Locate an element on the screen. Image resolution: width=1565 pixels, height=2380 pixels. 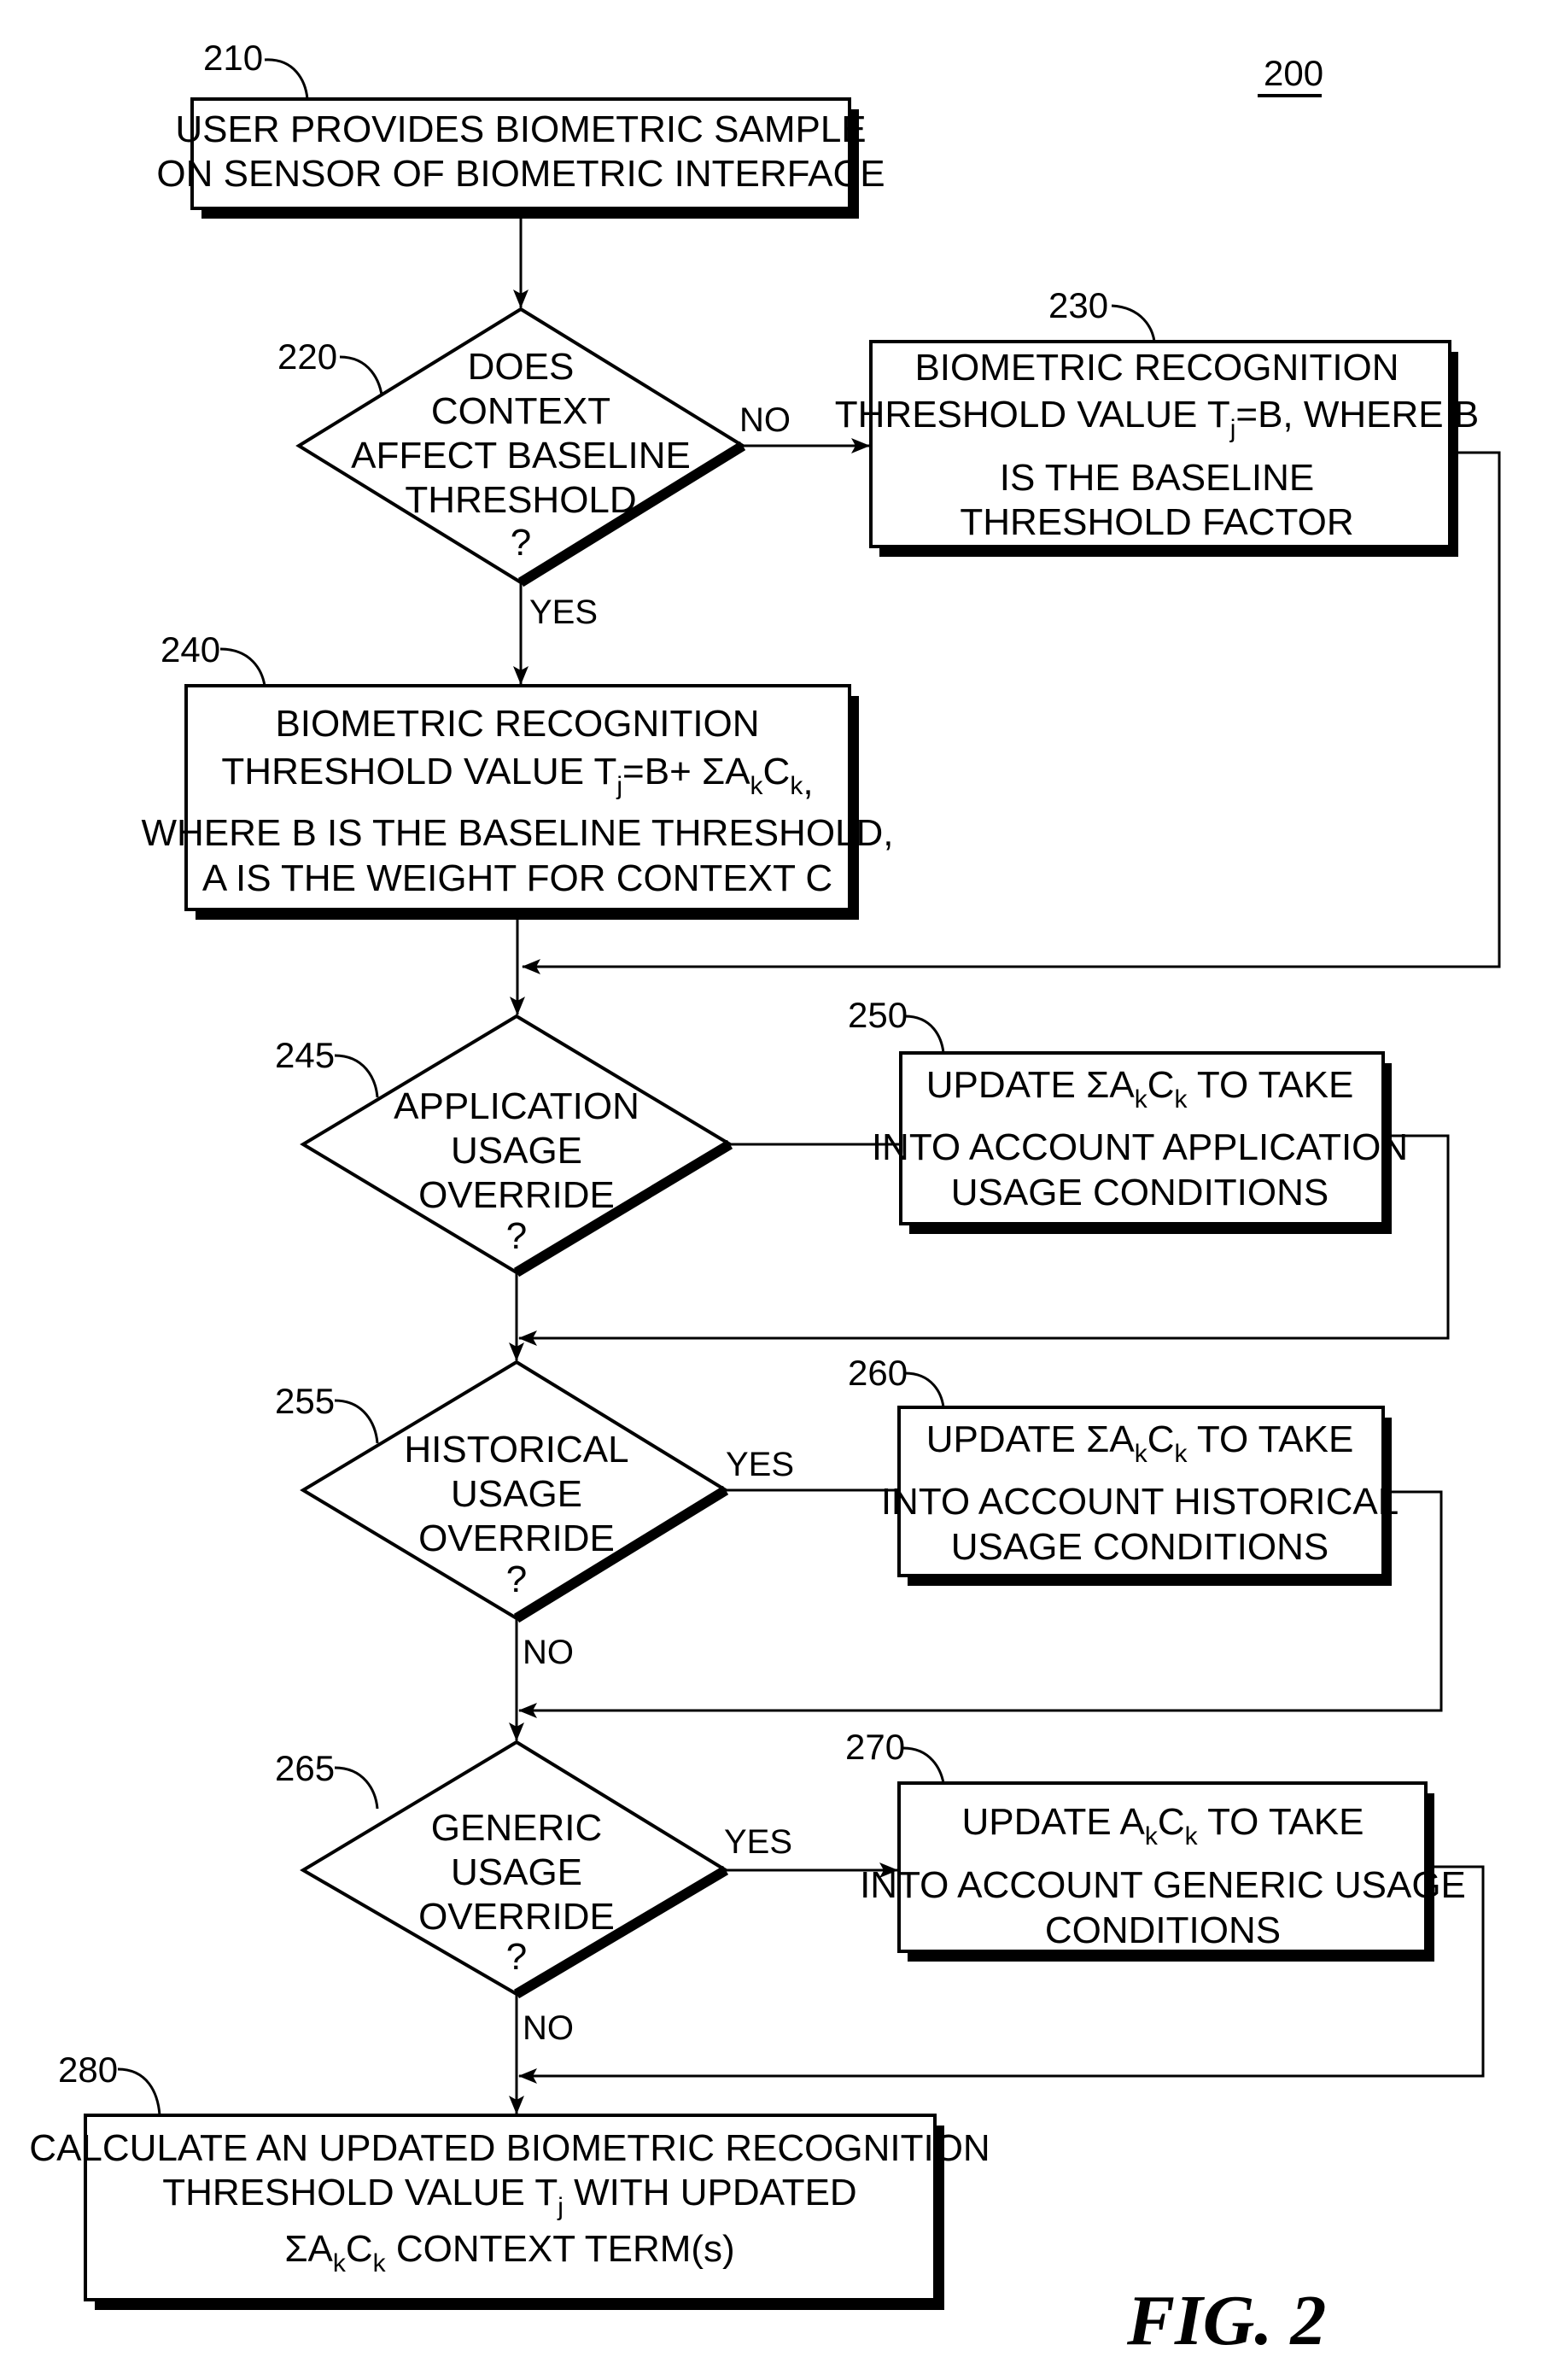
step-250-text-line: INTO ACCOUNT APPLICATION is located at coordinates (1140, 1147).